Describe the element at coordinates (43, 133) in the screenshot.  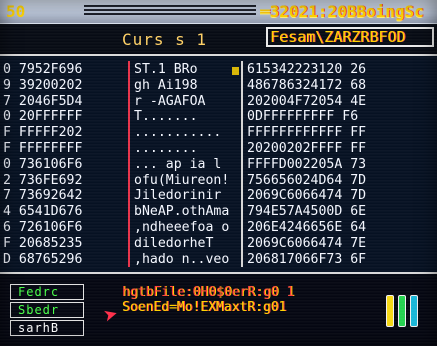
I see `offset-cell: F FFFFF202` at that location.